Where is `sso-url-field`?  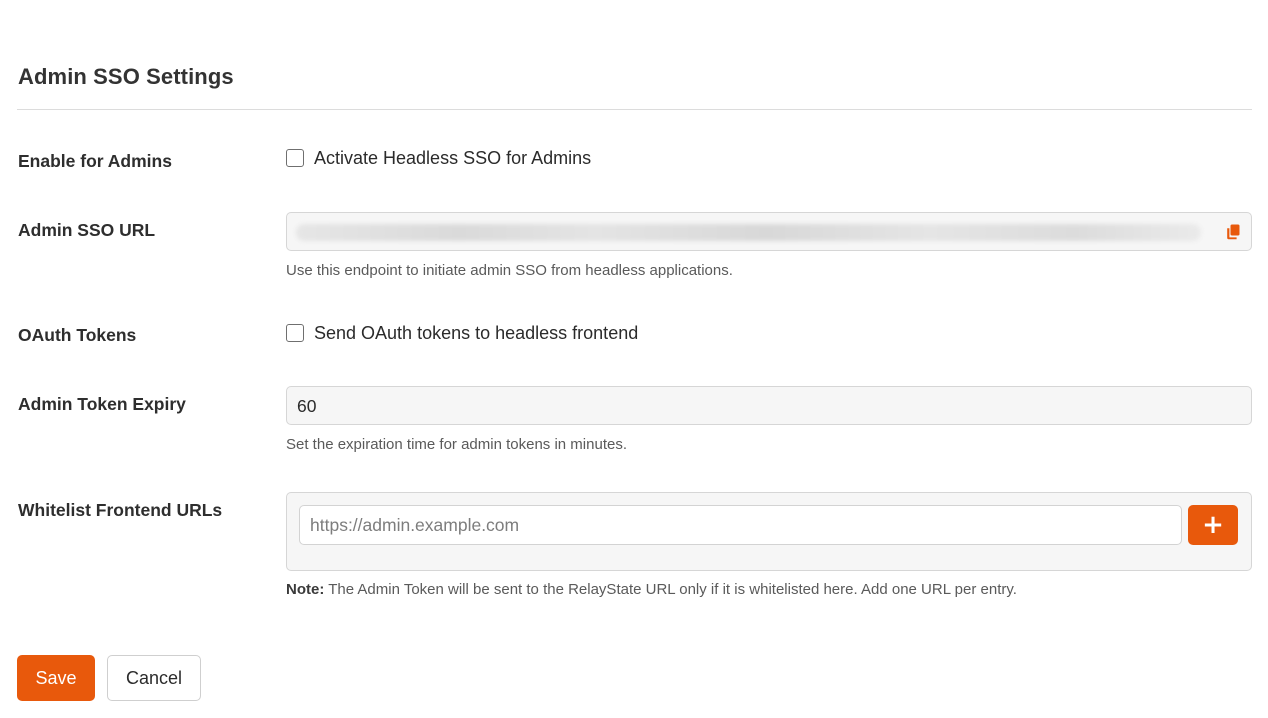
sso-url-field is located at coordinates (769, 231).